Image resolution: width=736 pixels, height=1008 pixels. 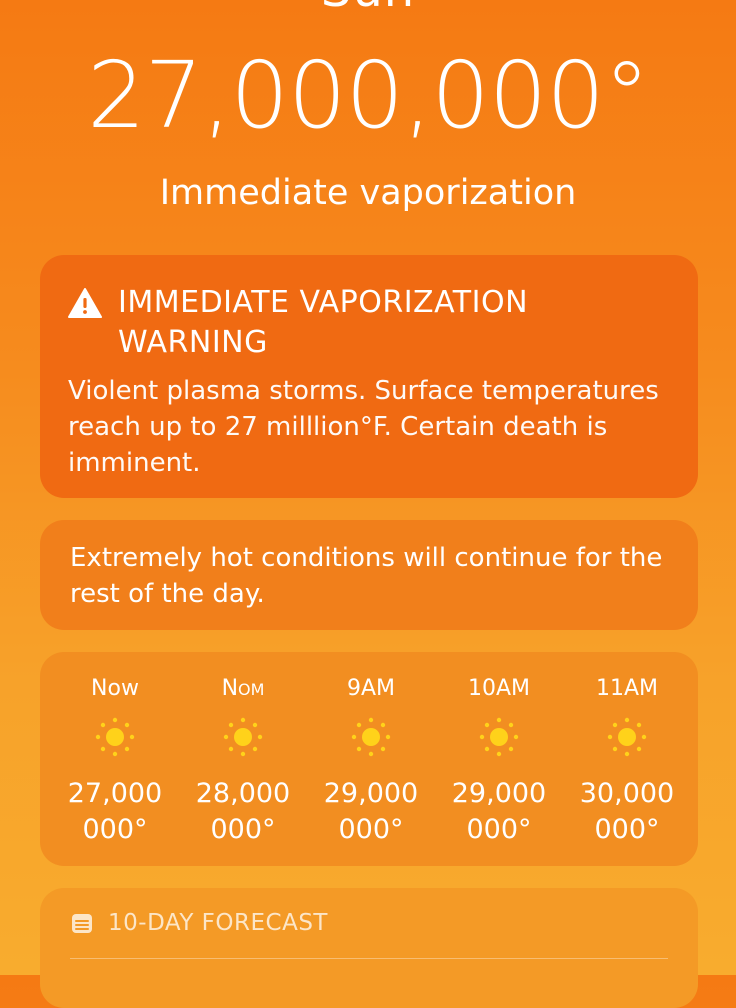 What do you see at coordinates (115, 762) in the screenshot?
I see `hourly-item: Now 27,000 000°` at bounding box center [115, 762].